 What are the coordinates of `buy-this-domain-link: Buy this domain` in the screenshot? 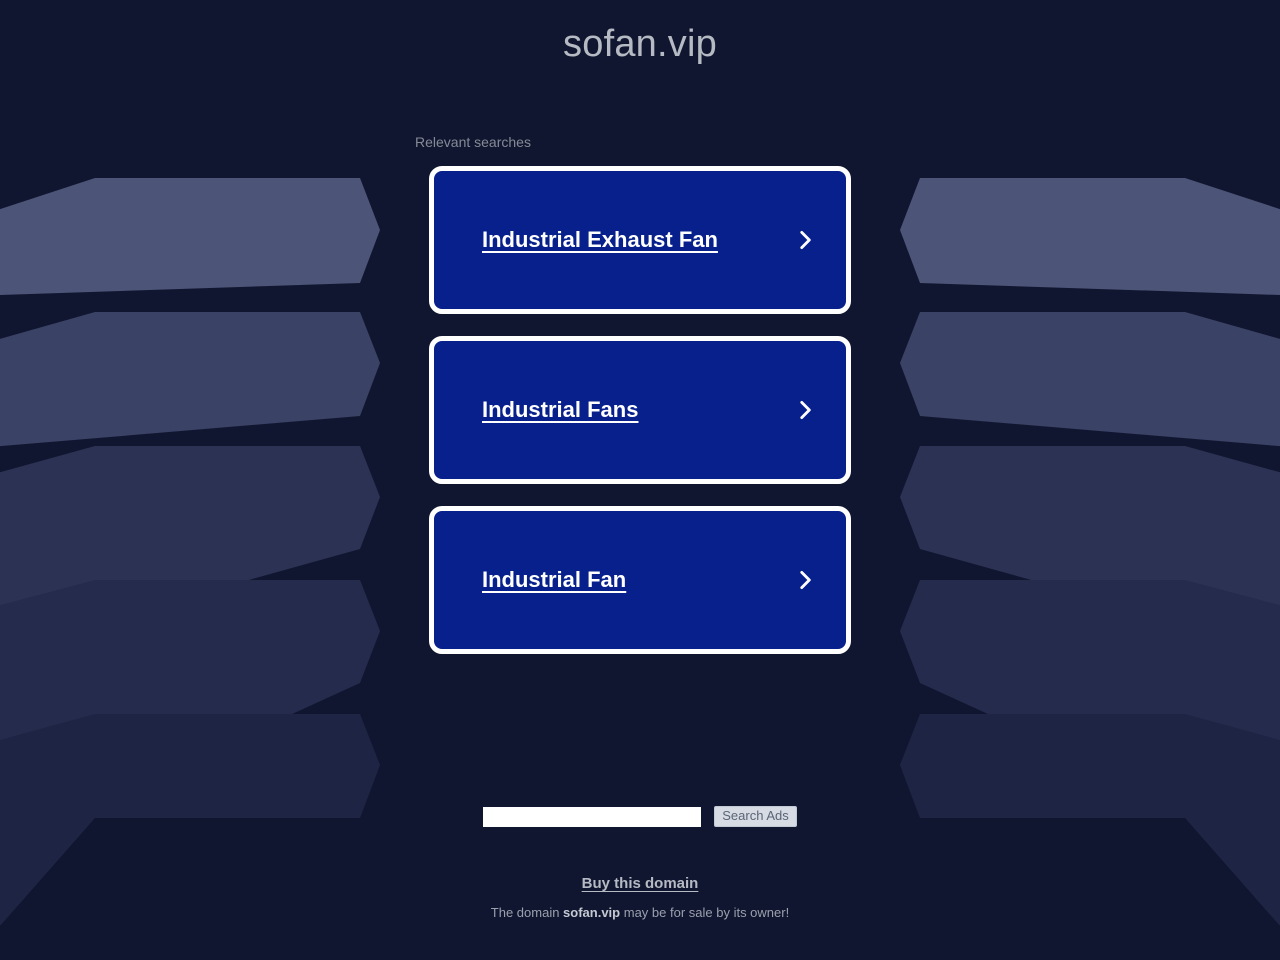 It's located at (640, 884).